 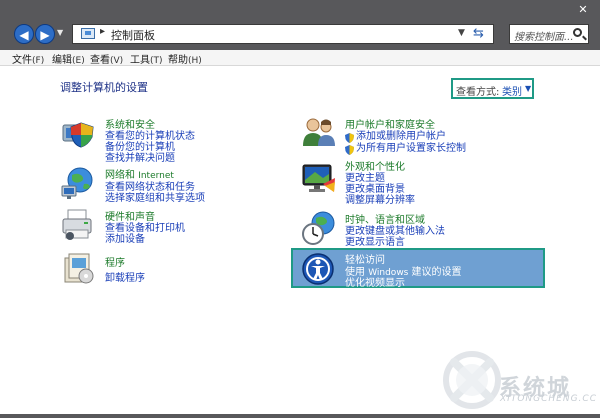 What do you see at coordinates (155, 196) in the screenshot?
I see `link-homegroup-sharing: 选择家庭组和共享选项` at bounding box center [155, 196].